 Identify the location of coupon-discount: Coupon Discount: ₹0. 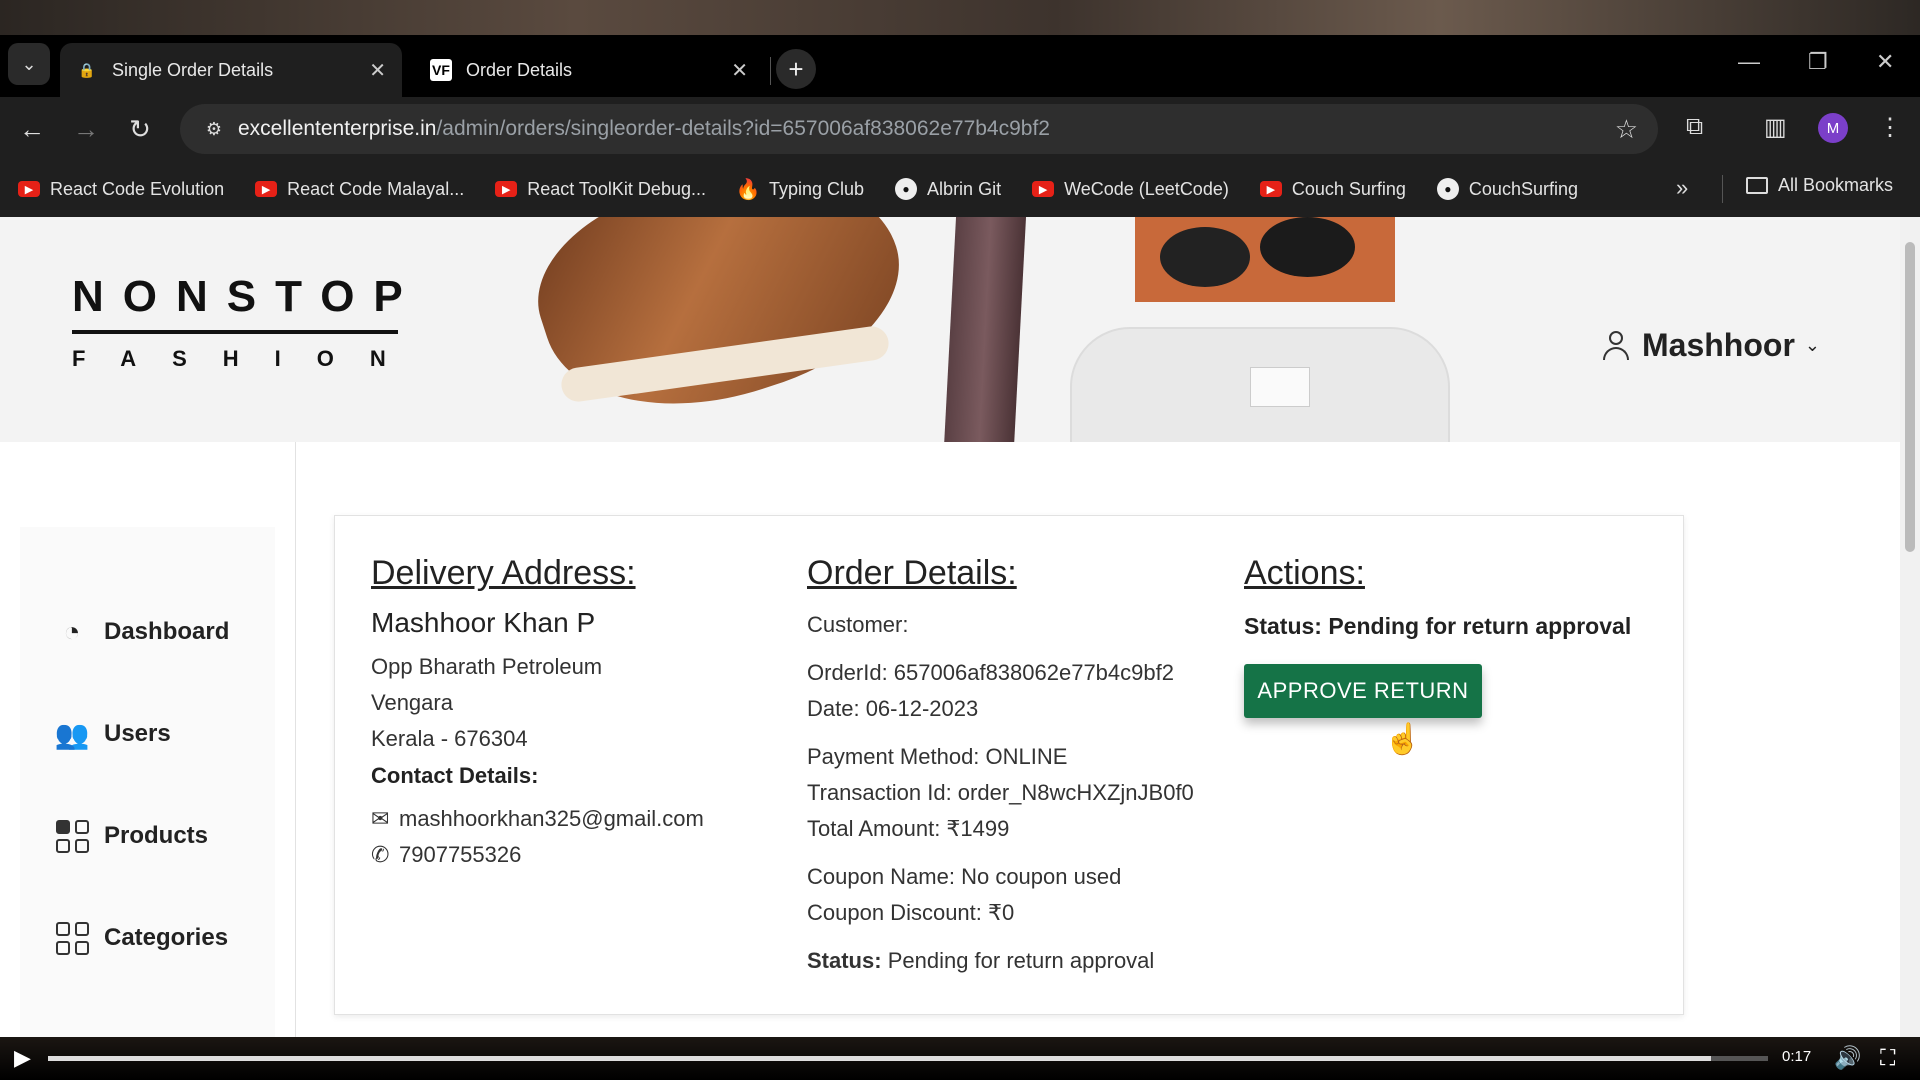
(911, 912).